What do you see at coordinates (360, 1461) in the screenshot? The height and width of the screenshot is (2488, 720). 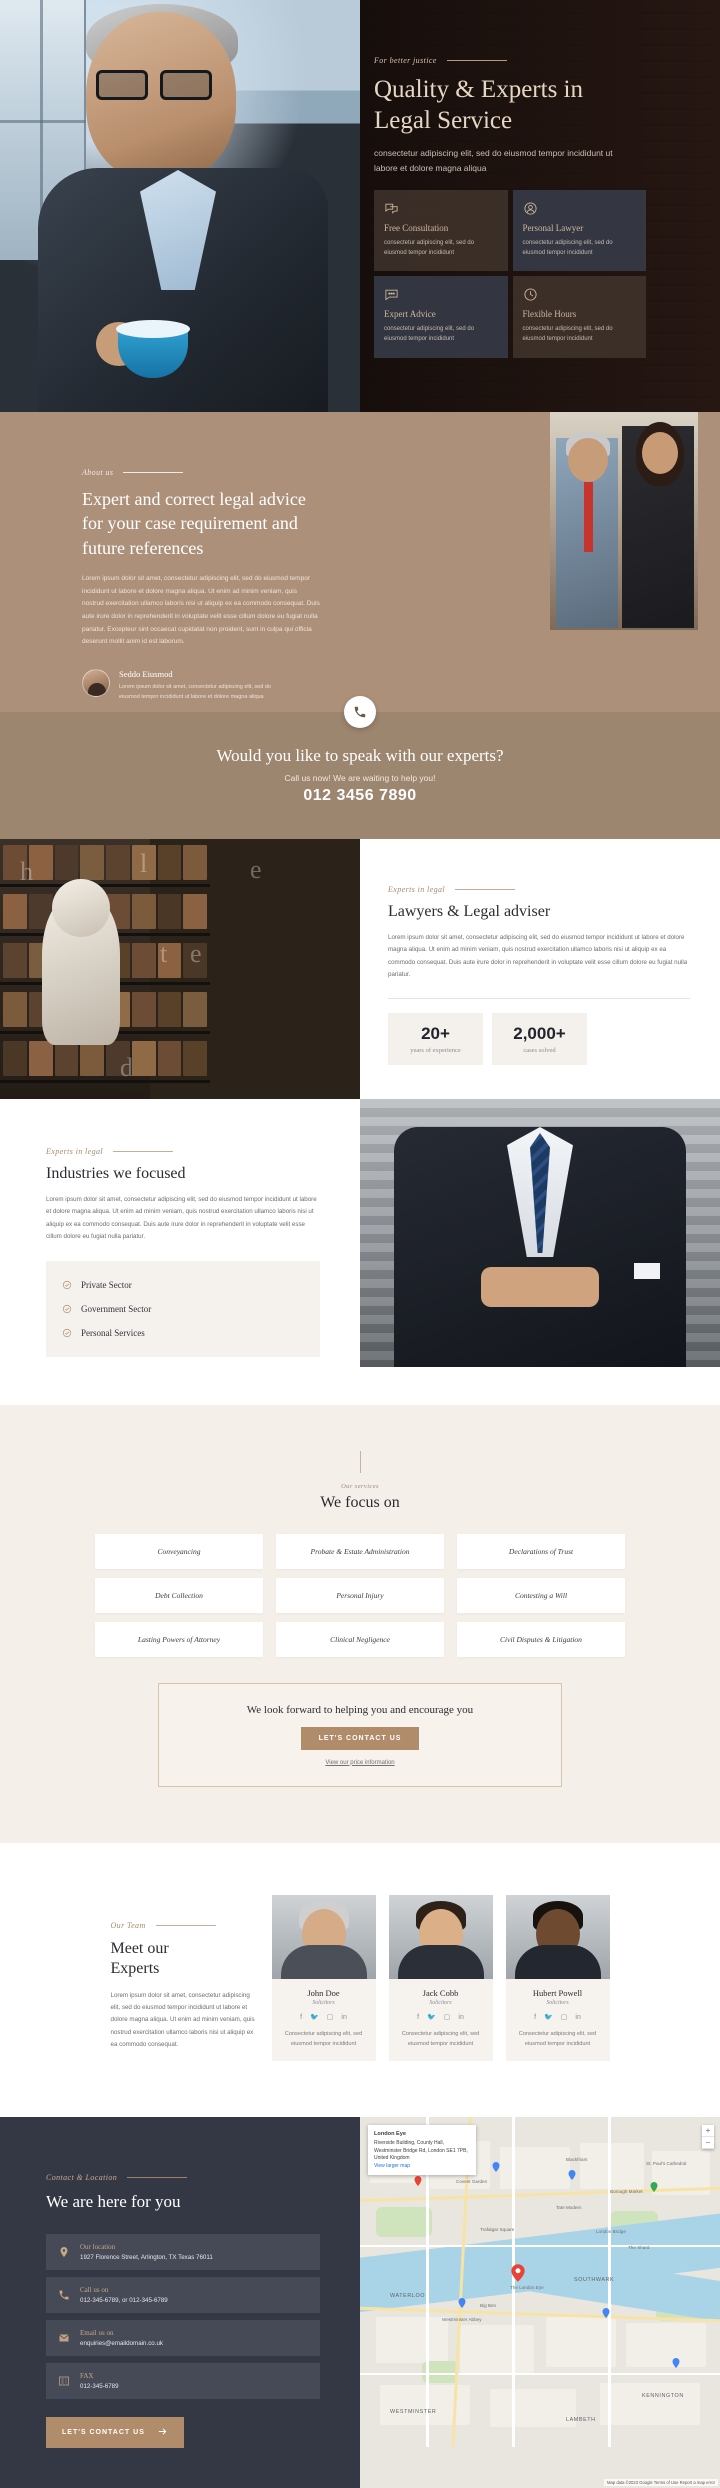 I see `vertical-rule` at bounding box center [360, 1461].